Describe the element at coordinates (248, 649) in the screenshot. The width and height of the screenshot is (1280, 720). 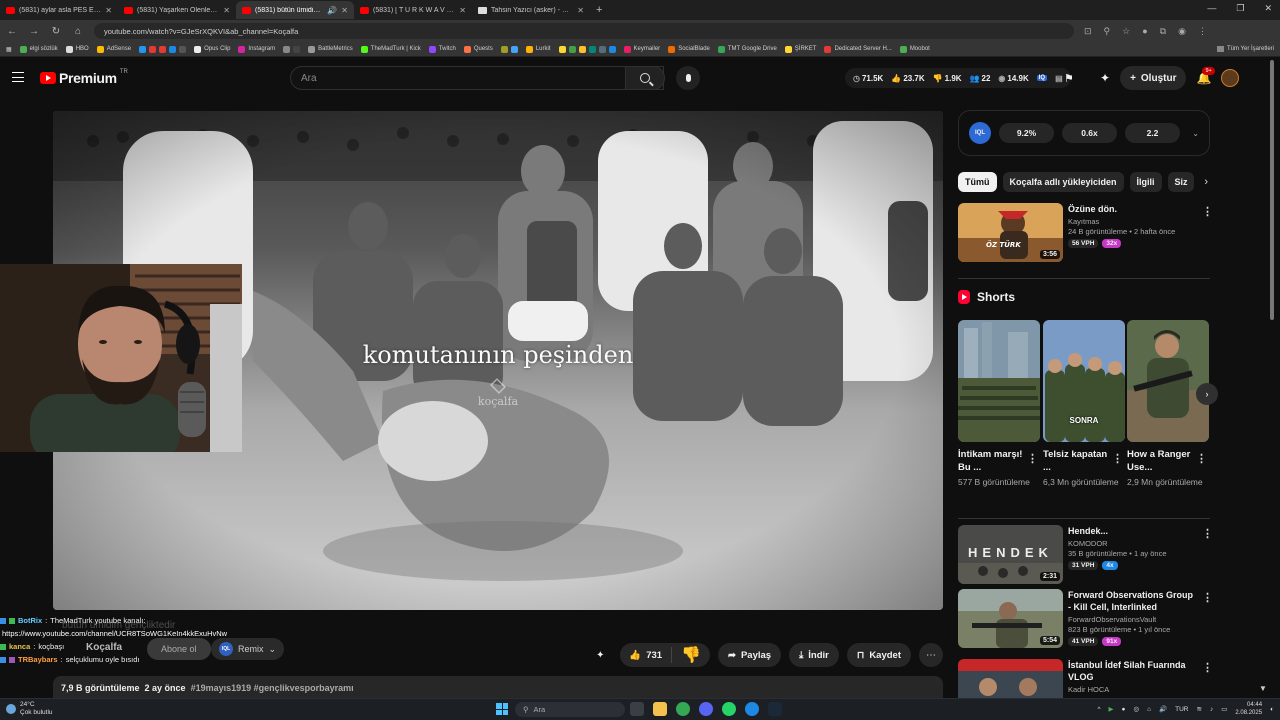
I see `remix-button: IQL Remix ⌄` at that location.